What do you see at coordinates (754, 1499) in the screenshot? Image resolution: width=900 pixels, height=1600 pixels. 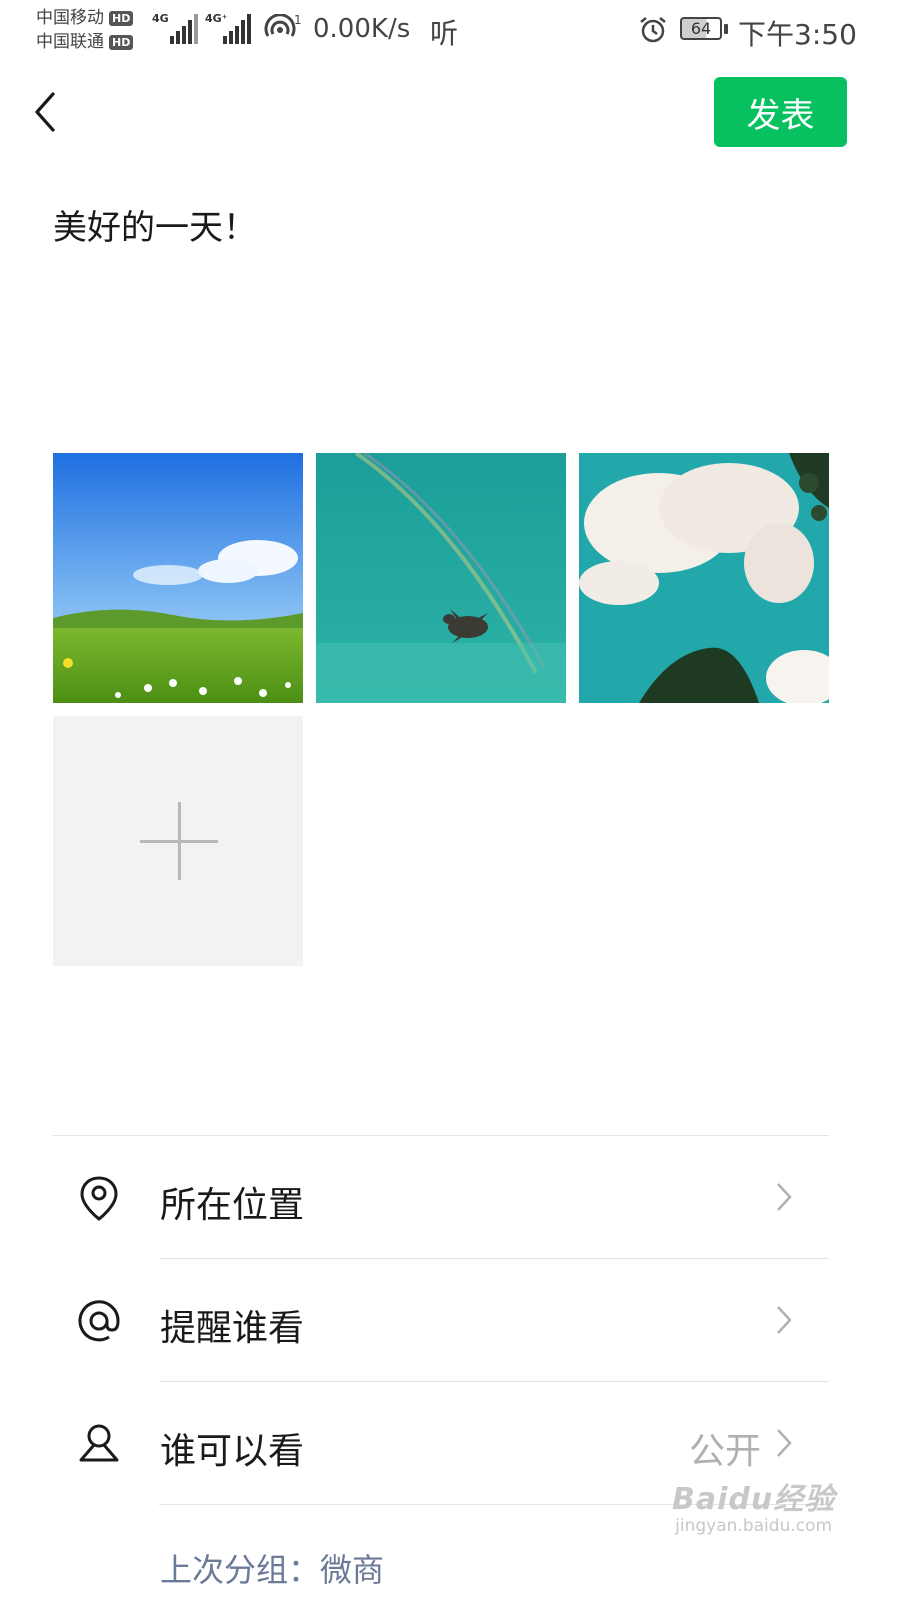 I see `watermark-title: Baidu经验` at bounding box center [754, 1499].